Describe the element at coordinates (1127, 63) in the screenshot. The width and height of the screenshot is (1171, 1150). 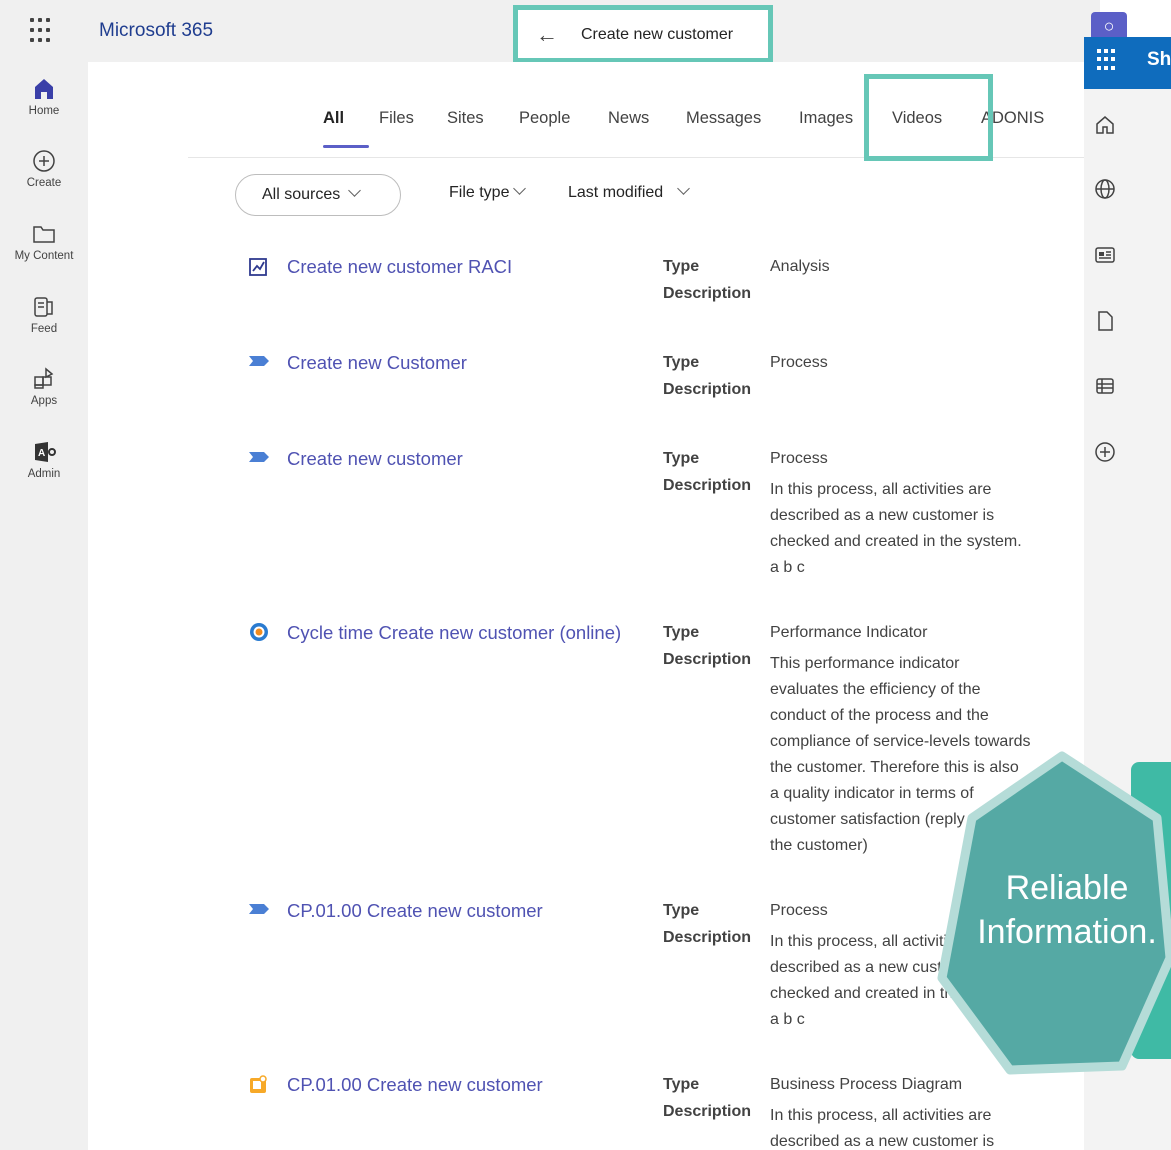
I see `sharepoint-header: Sh` at that location.